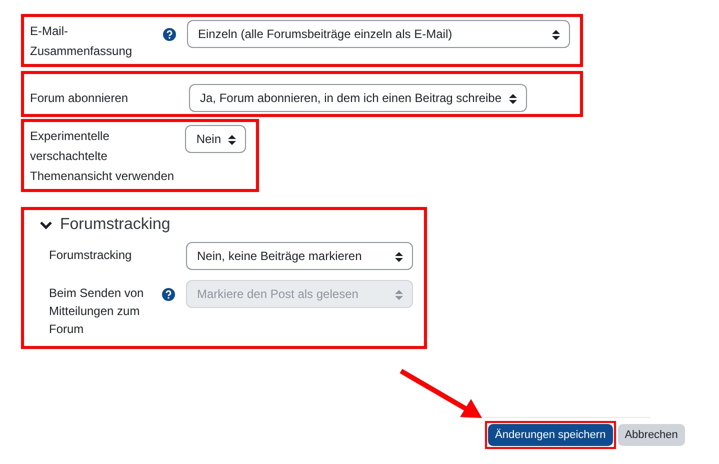 This screenshot has width=719, height=464. Describe the element at coordinates (91, 255) in the screenshot. I see `field-label: Forumstracking` at that location.